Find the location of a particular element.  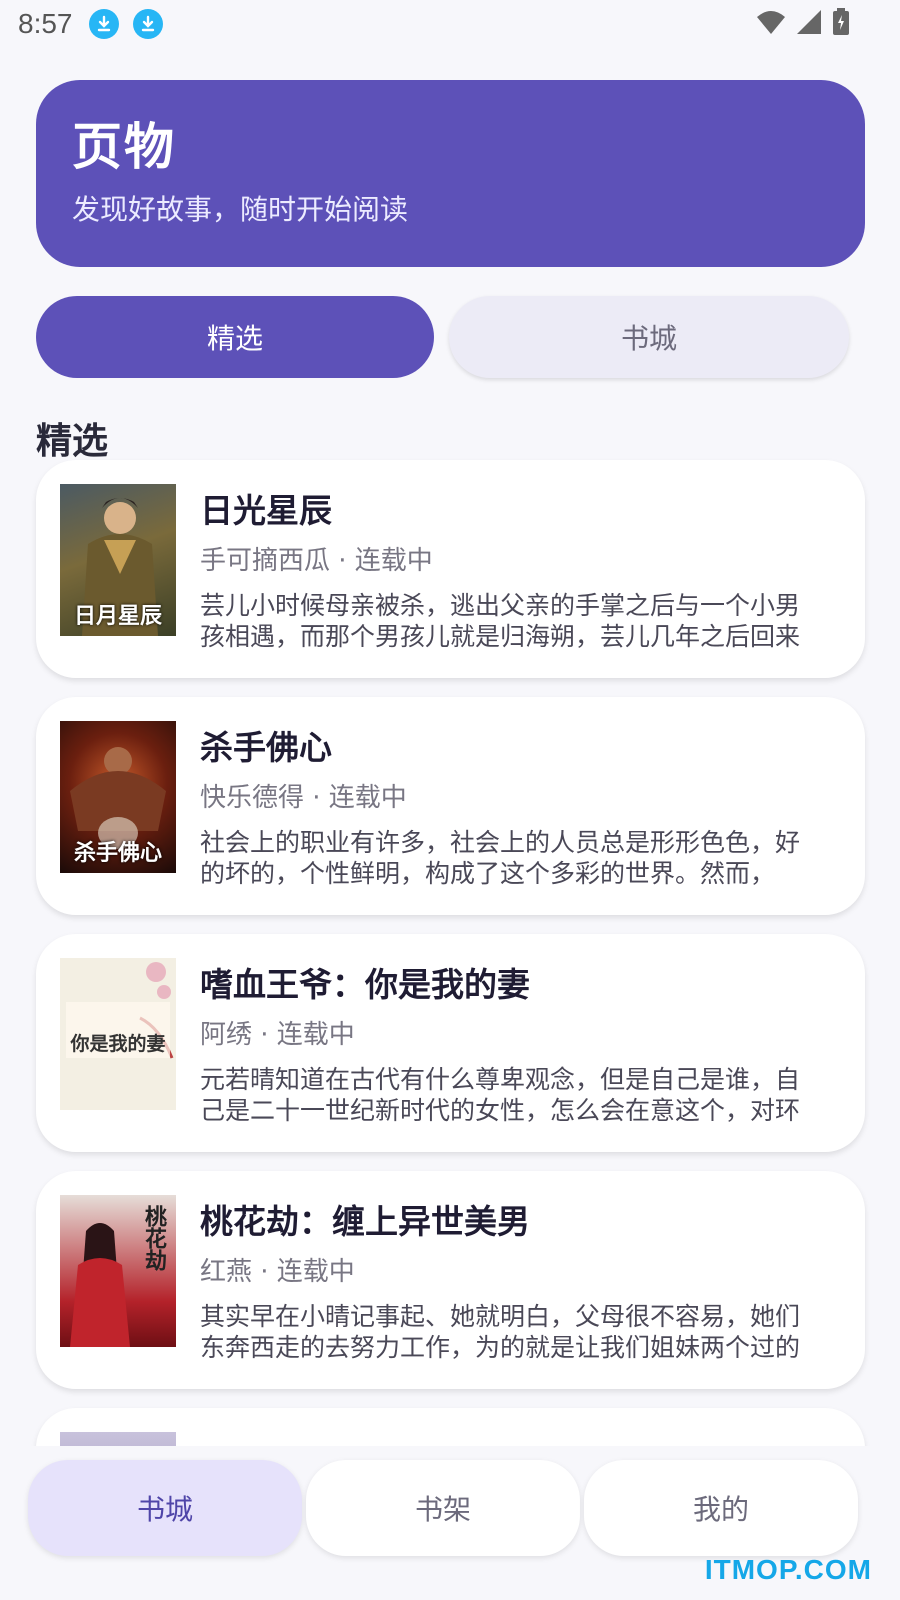

section-title: 精选 is located at coordinates (72, 441).